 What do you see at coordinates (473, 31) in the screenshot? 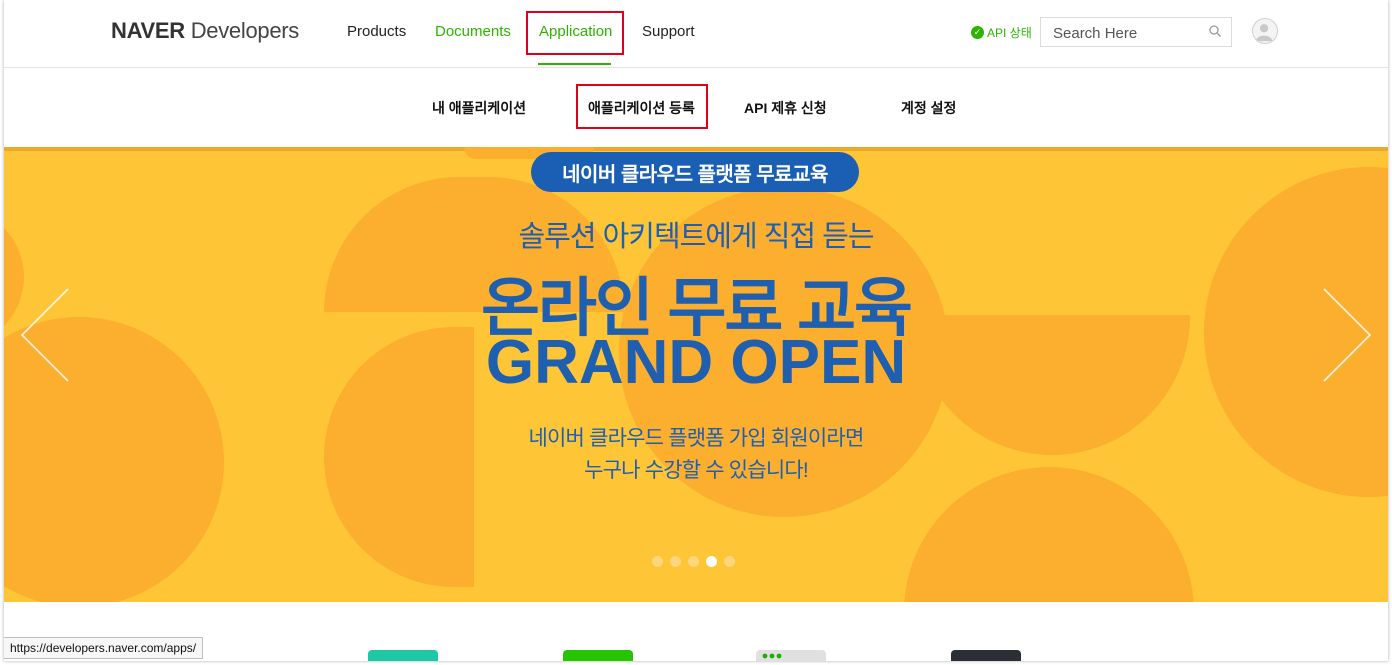
I see `nav-documents: Documents` at bounding box center [473, 31].